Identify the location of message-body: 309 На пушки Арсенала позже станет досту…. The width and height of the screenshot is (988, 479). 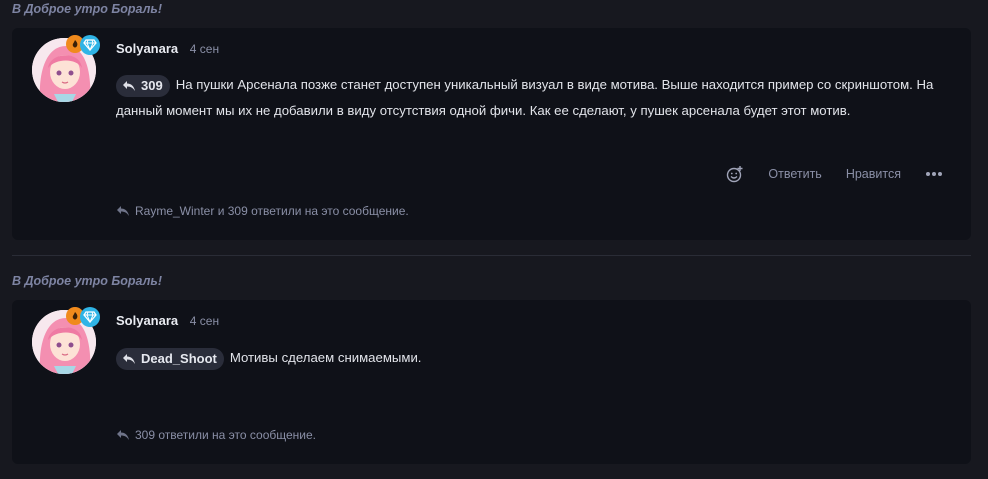
(536, 97).